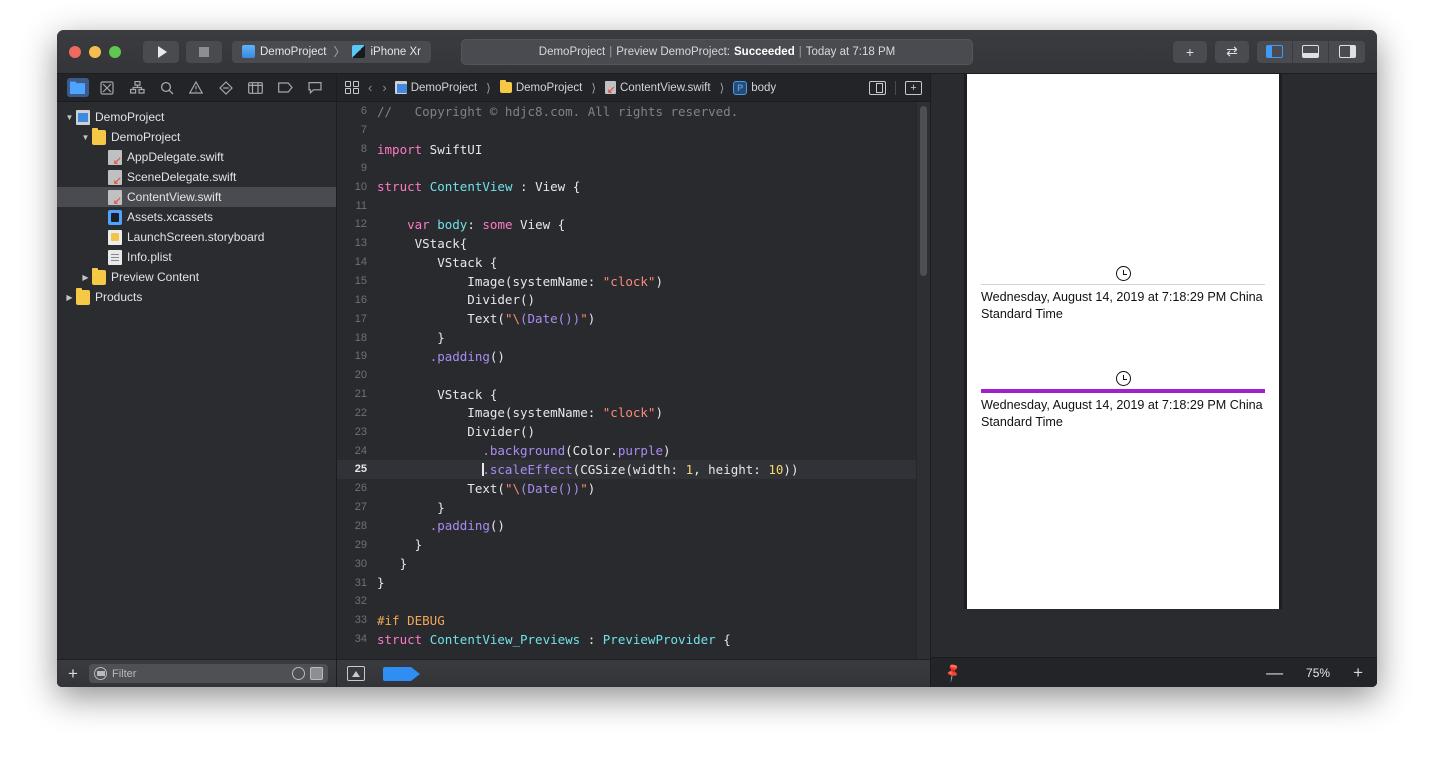 This screenshot has height=760, width=1429. Describe the element at coordinates (505, 639) in the screenshot. I see `code-token: ContentView_Previews` at that location.